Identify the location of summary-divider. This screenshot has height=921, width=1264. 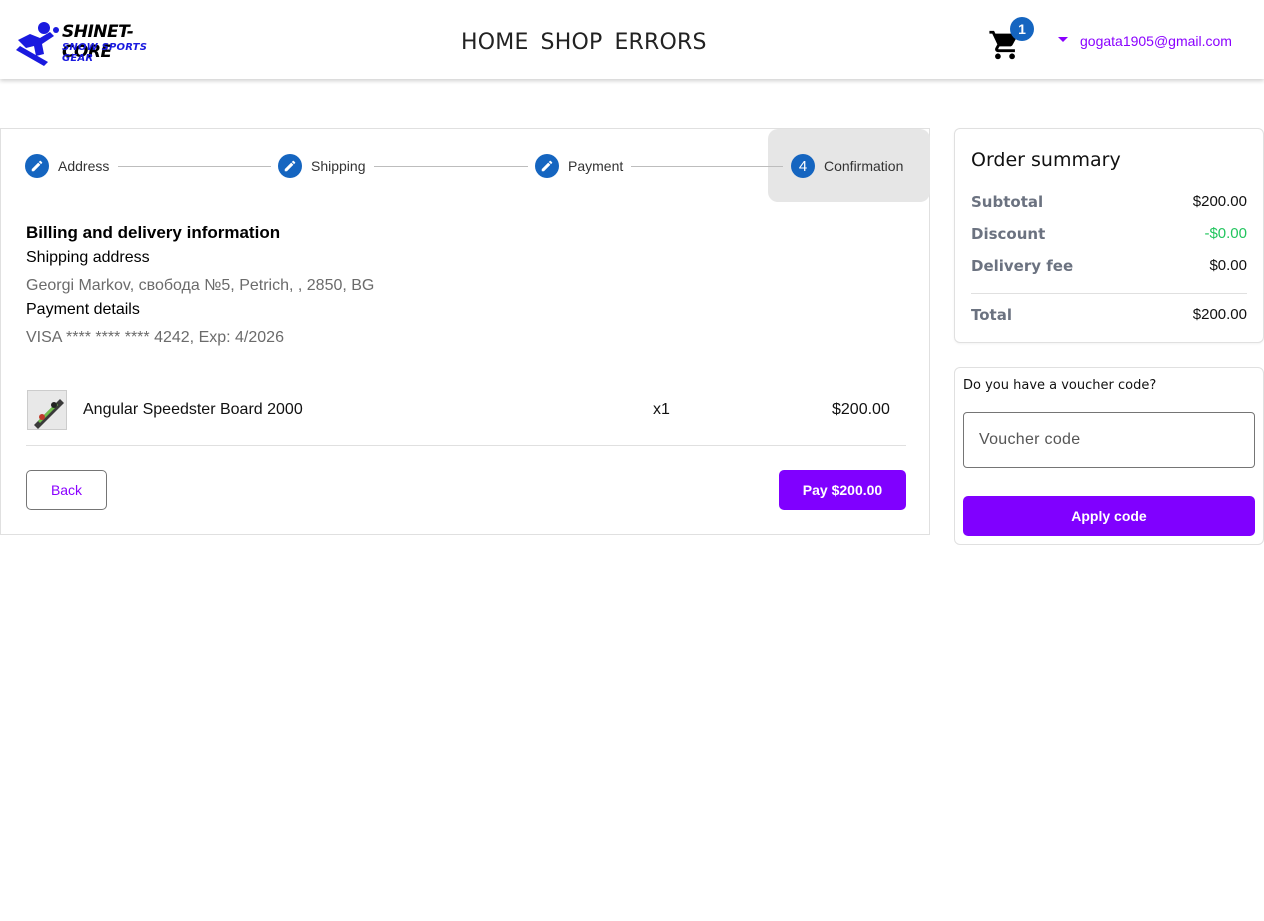
(1109, 293).